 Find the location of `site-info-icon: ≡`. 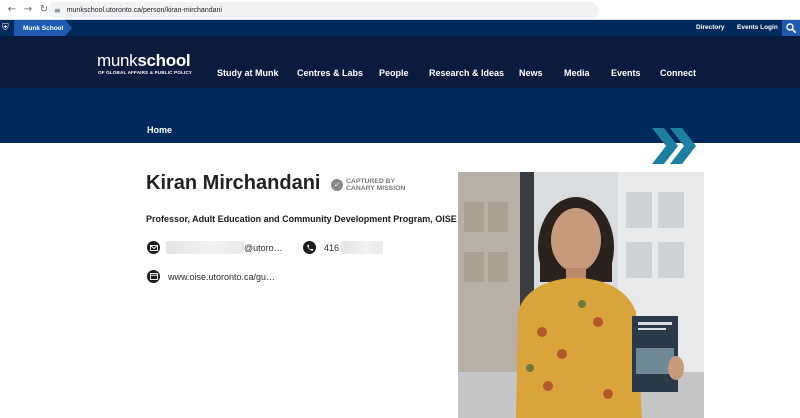

site-info-icon: ≡ is located at coordinates (57, 10).